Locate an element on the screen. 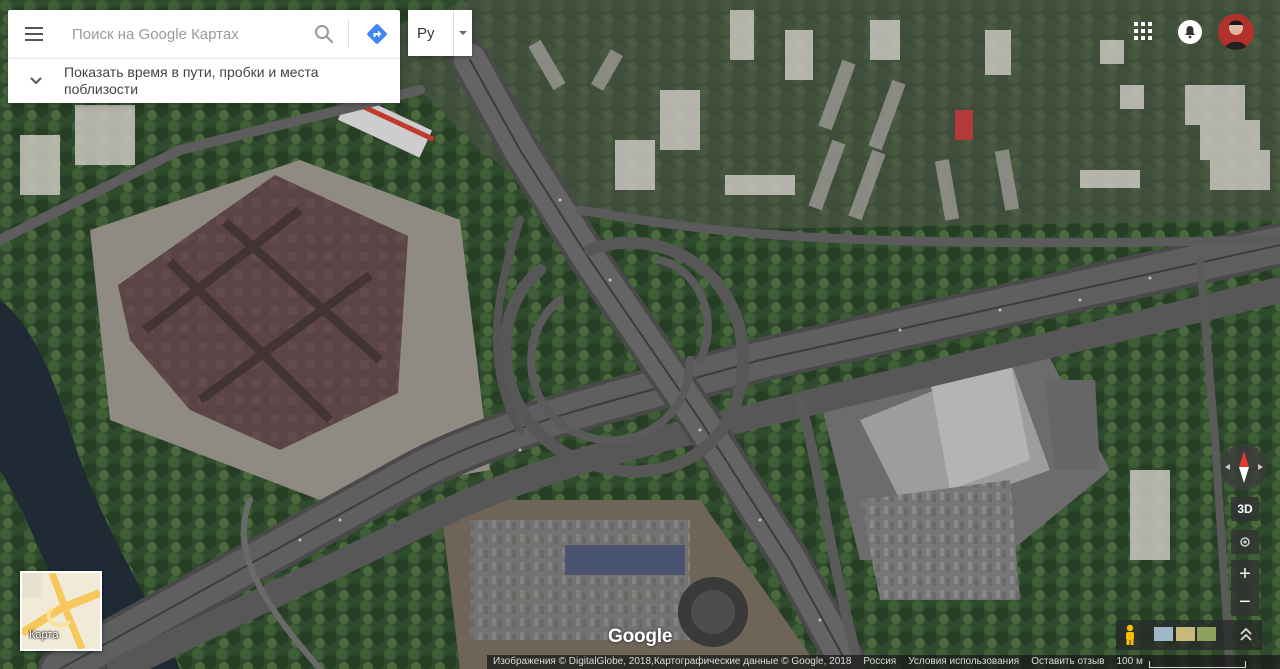 The image size is (1280, 669). map-type-label: Карта is located at coordinates (44, 635).